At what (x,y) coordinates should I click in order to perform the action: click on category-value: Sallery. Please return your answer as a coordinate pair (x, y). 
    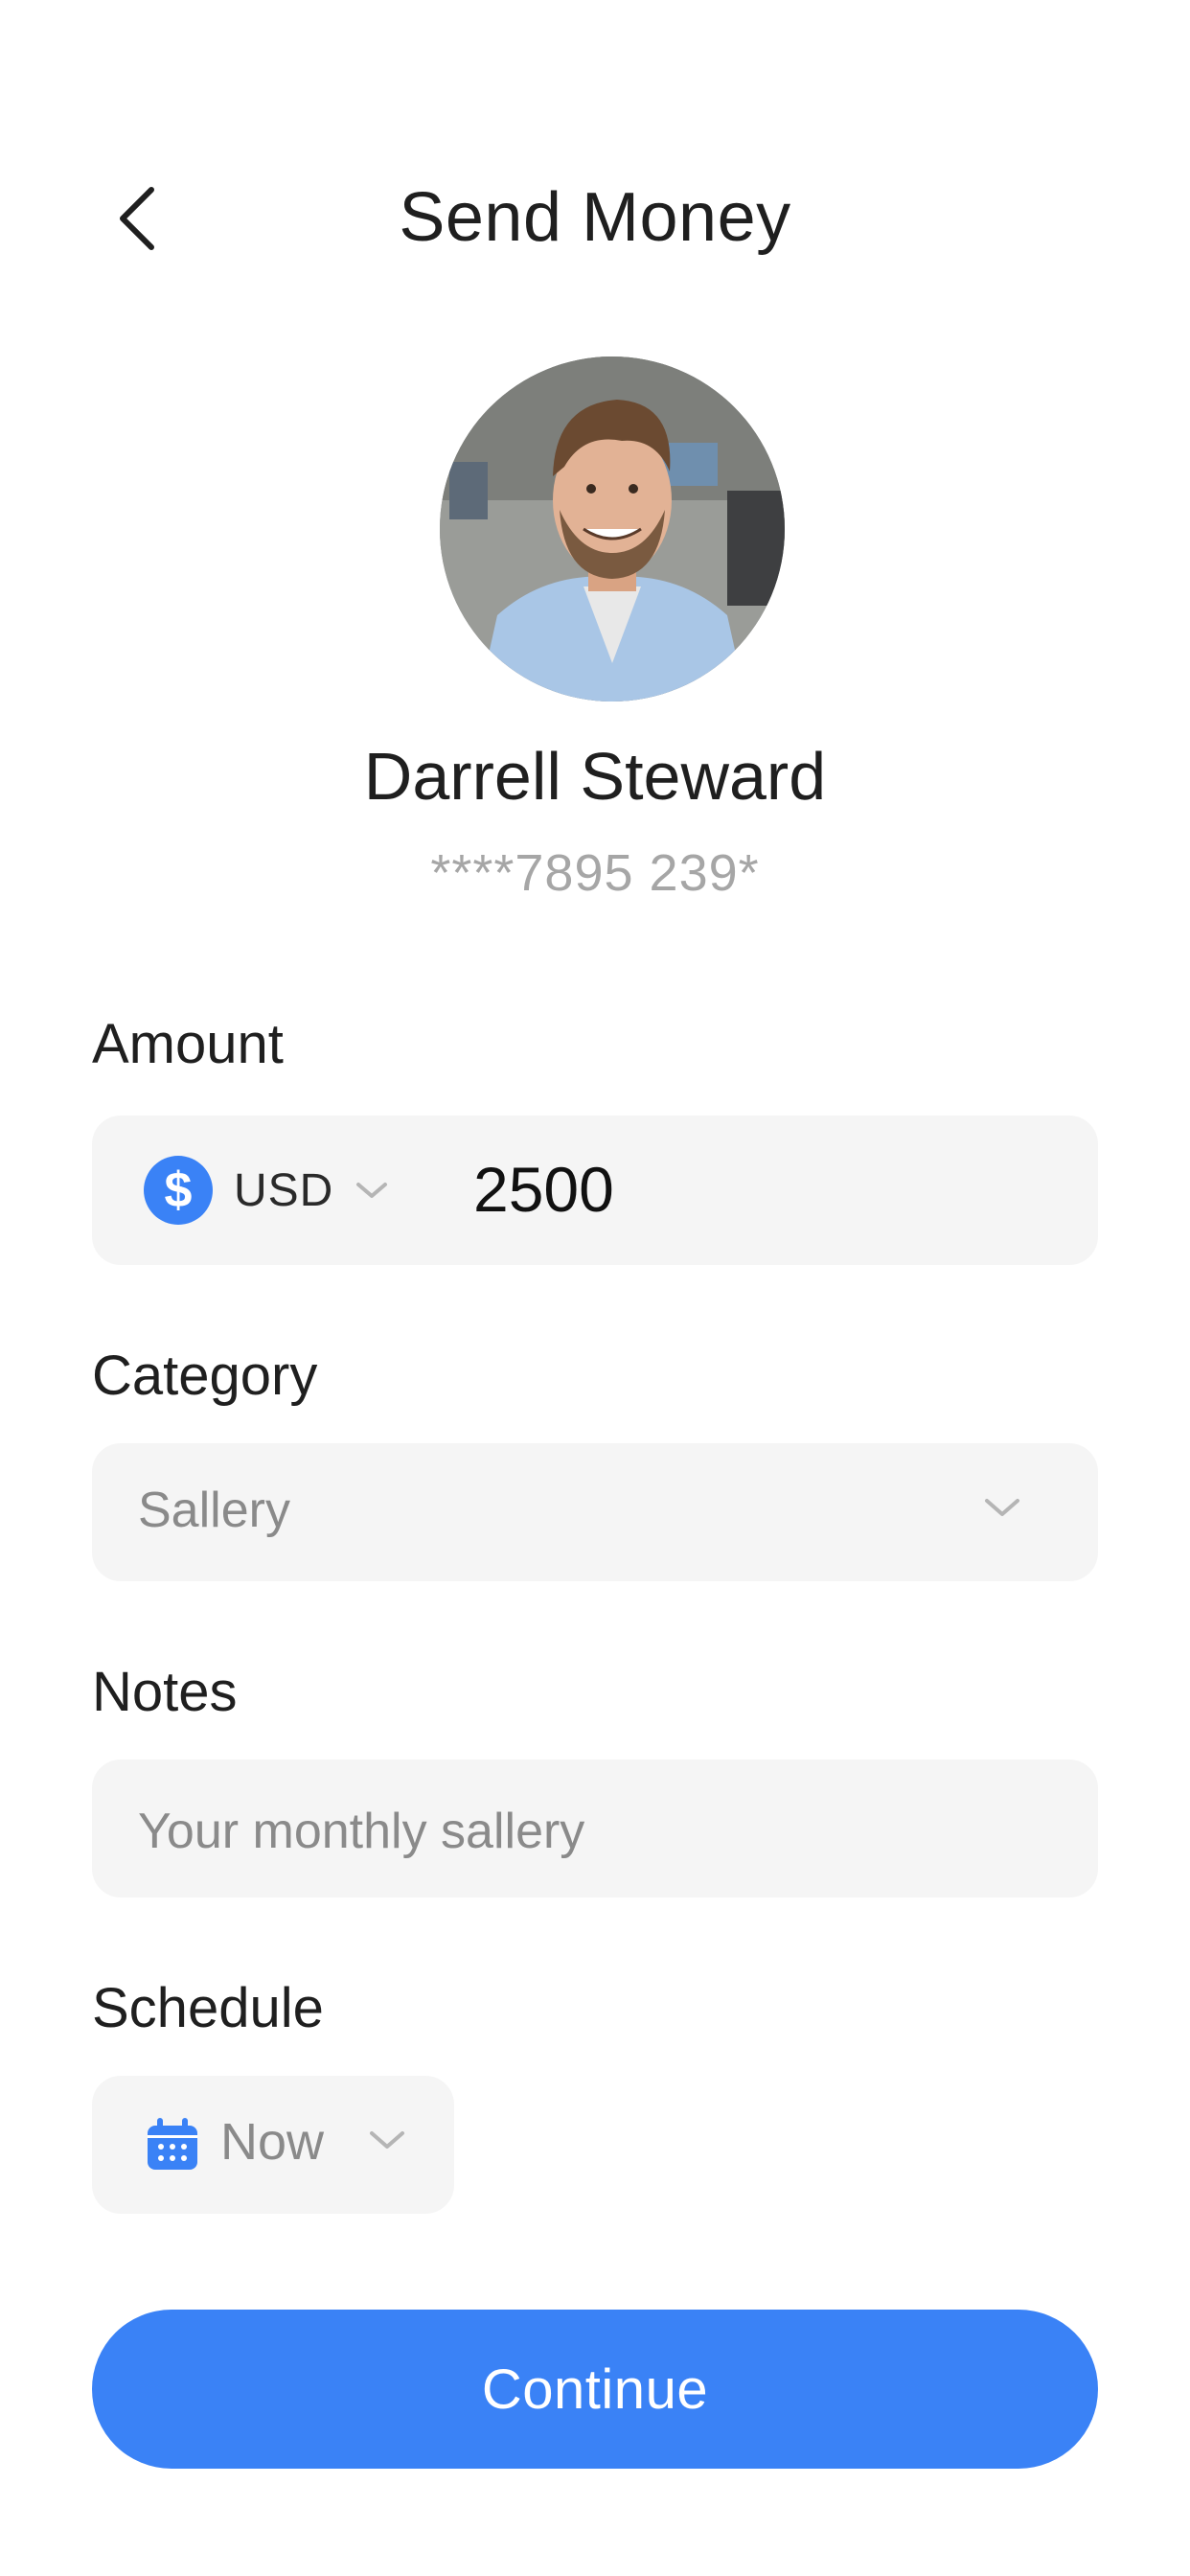
    Looking at the image, I should click on (214, 1510).